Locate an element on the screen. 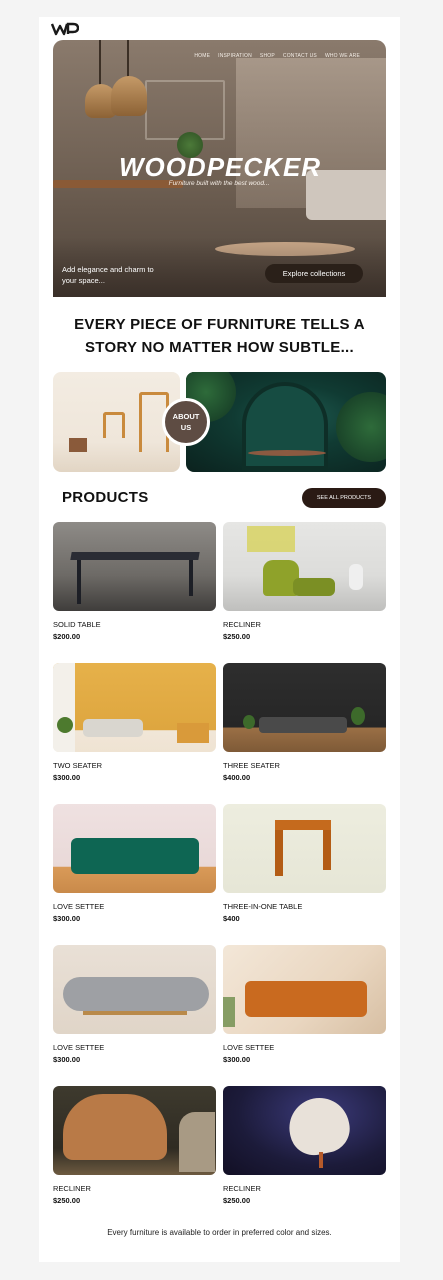 This screenshot has width=443, height=1280. product-image-love-settee-orange is located at coordinates (304, 989).